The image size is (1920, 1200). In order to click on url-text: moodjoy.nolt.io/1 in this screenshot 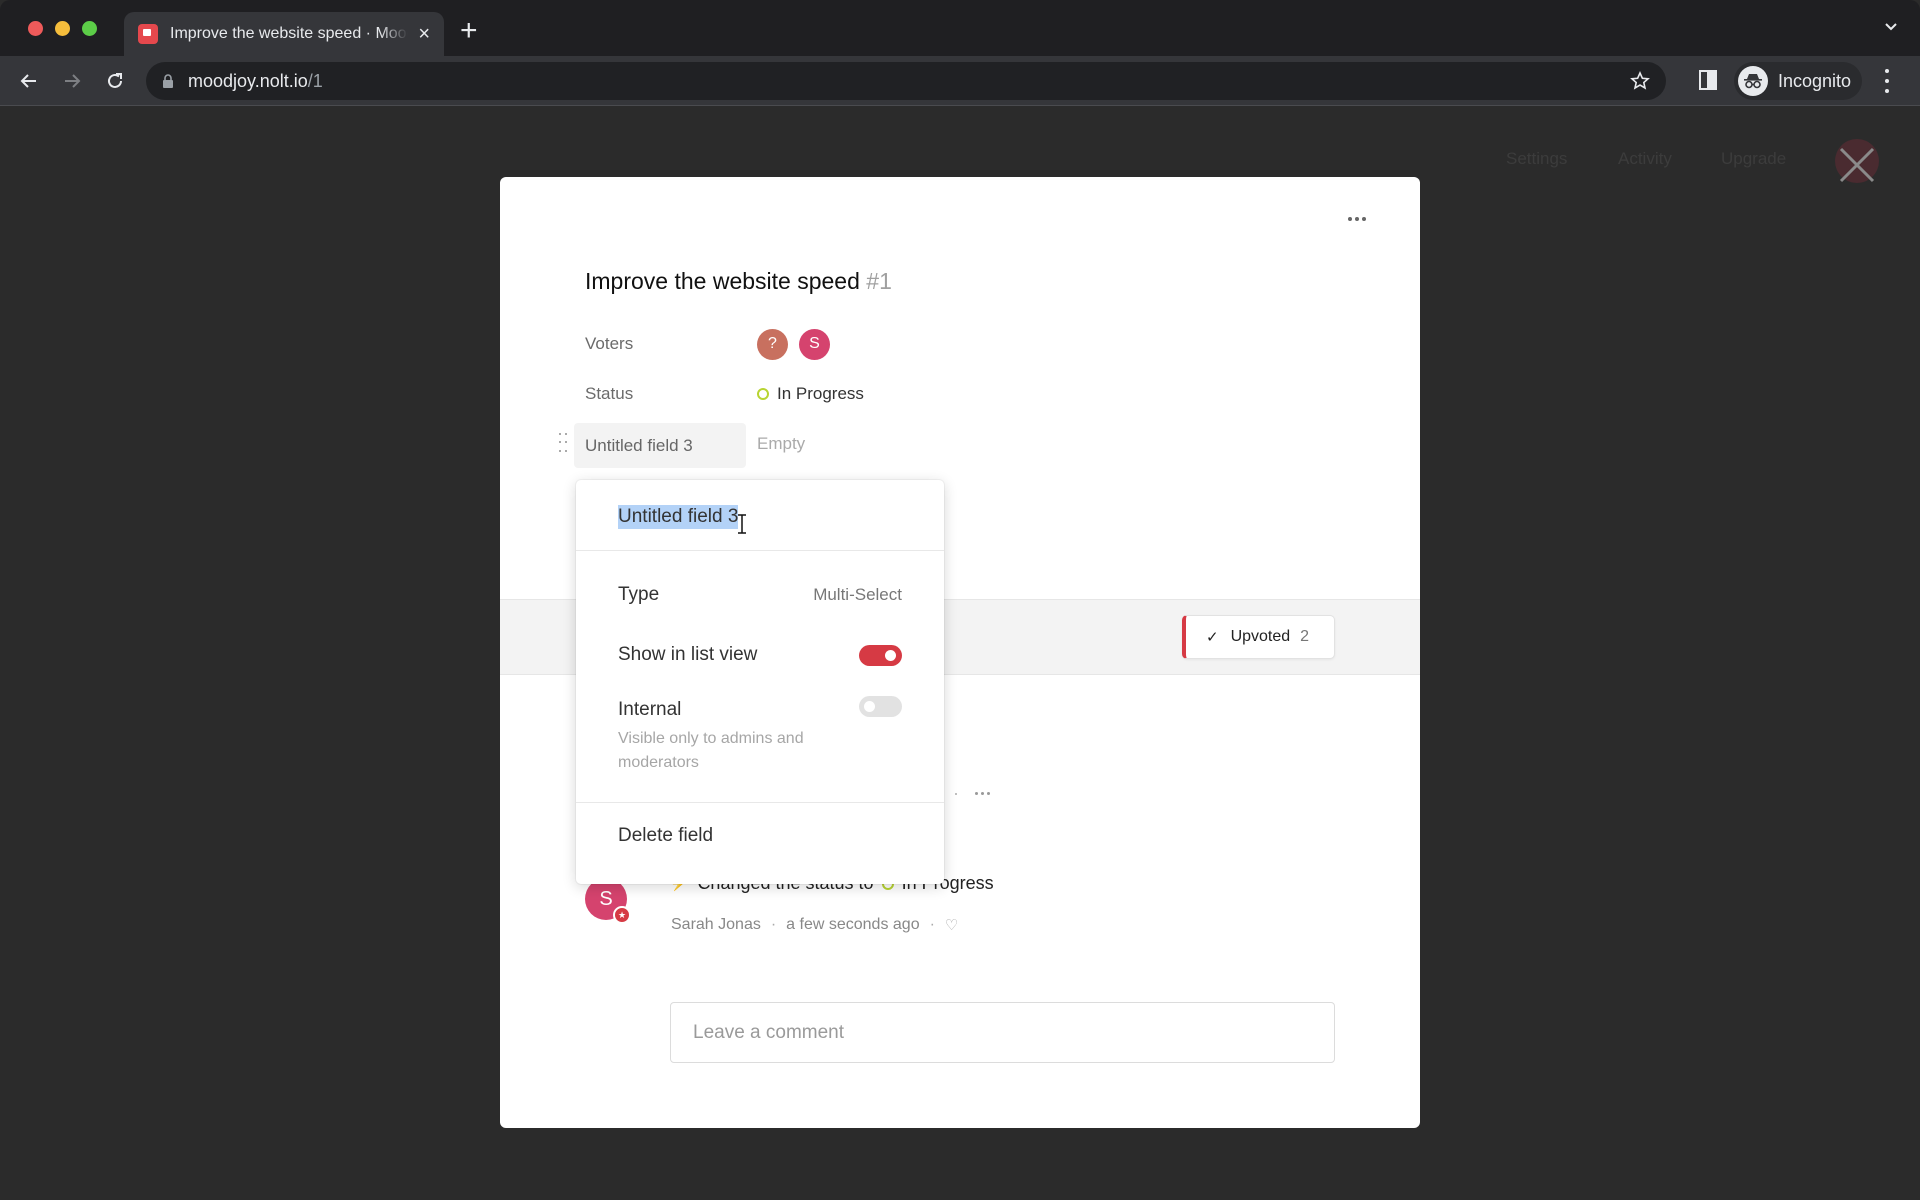, I will do `click(255, 81)`.